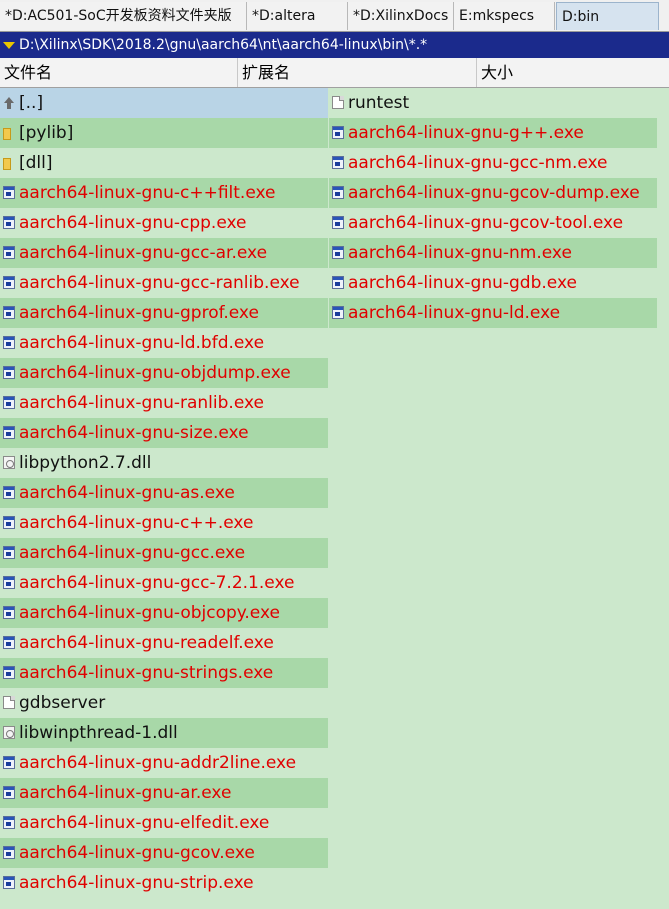 This screenshot has height=909, width=669. Describe the element at coordinates (164, 103) in the screenshot. I see `file-row: [..]` at that location.